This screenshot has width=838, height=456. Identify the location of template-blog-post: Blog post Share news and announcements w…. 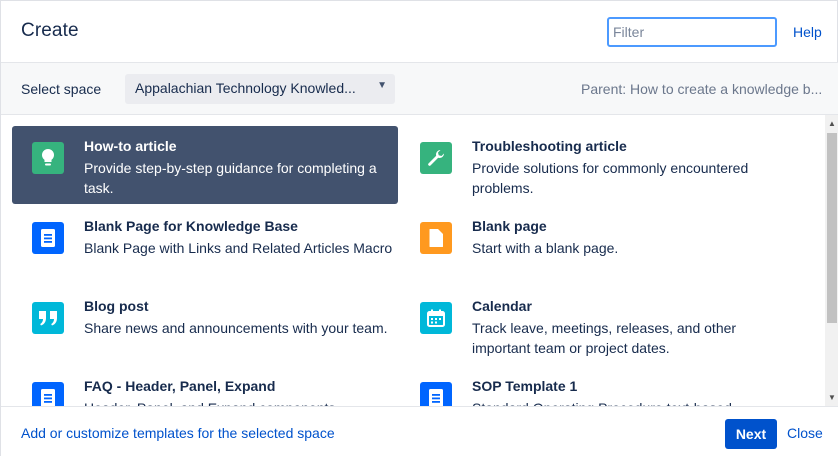
(205, 325).